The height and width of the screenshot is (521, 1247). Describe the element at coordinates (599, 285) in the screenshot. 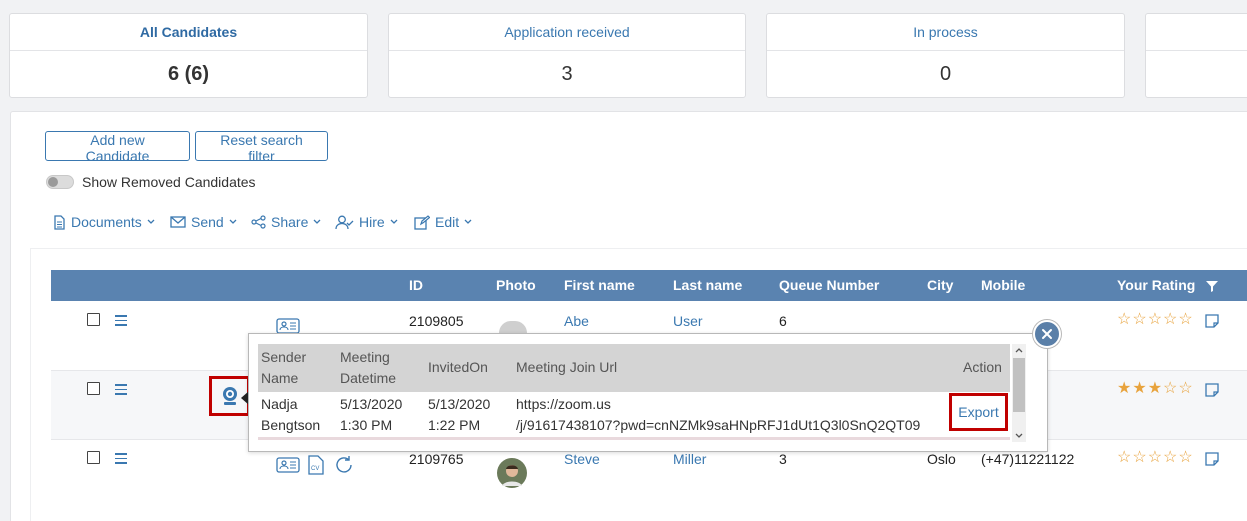

I see `column-header-first-name: First name` at that location.